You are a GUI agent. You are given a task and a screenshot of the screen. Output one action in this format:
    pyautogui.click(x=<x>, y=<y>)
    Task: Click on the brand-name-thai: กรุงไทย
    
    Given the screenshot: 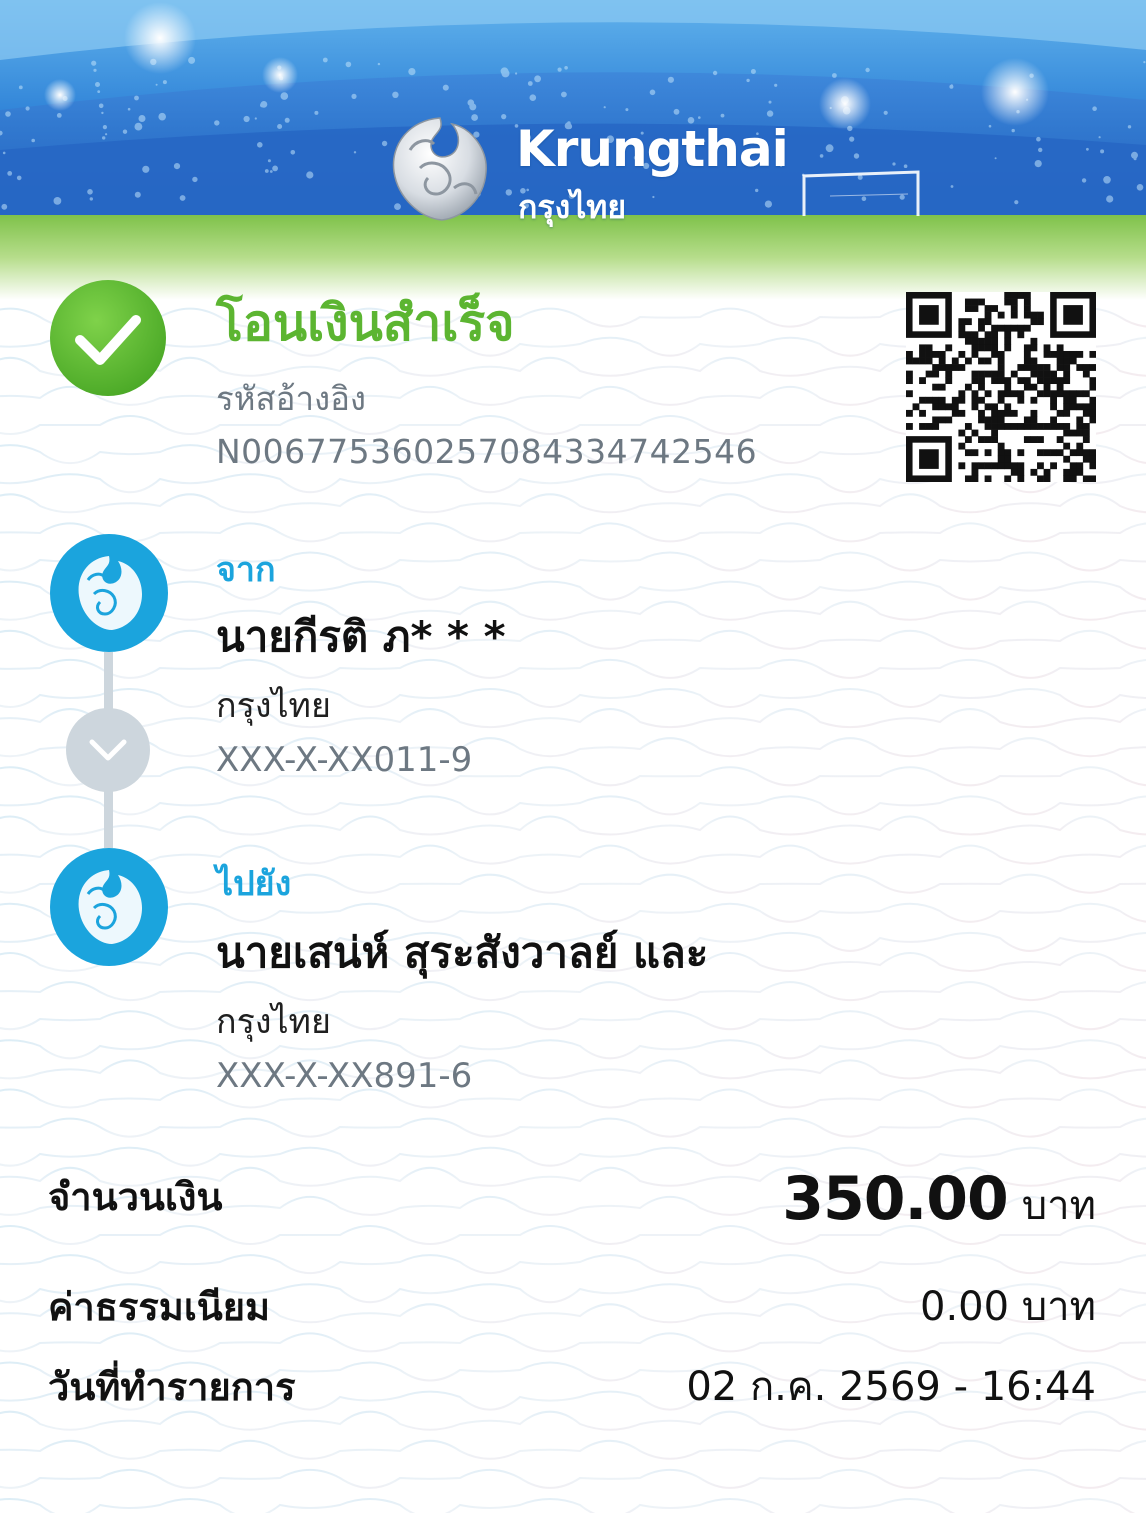 What is the action you would take?
    pyautogui.click(x=572, y=207)
    